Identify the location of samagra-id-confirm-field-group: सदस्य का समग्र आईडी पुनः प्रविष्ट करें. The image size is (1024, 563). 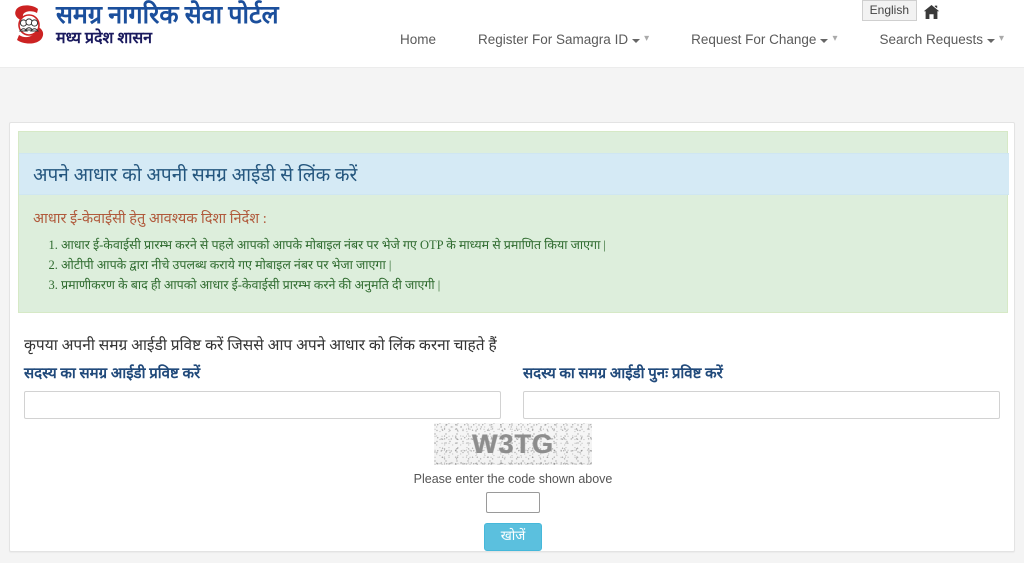
(761, 391).